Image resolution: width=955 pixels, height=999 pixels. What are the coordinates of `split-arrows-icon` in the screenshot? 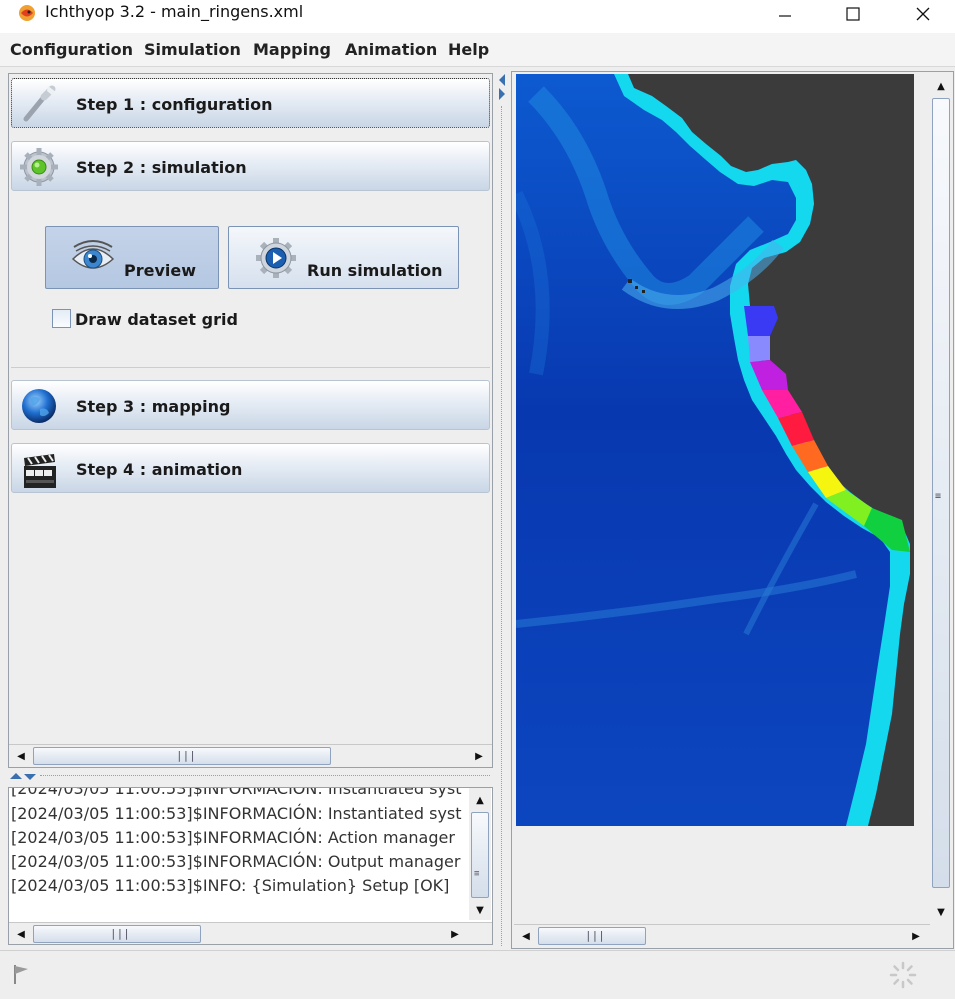 It's located at (23, 776).